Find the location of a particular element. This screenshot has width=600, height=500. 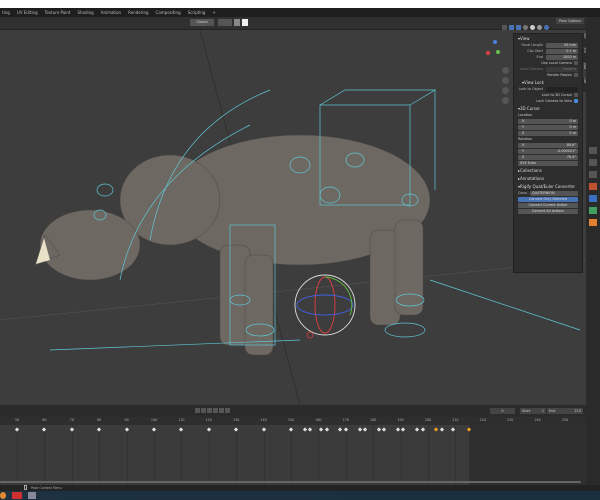

jump-start-icon is located at coordinates (197, 410).